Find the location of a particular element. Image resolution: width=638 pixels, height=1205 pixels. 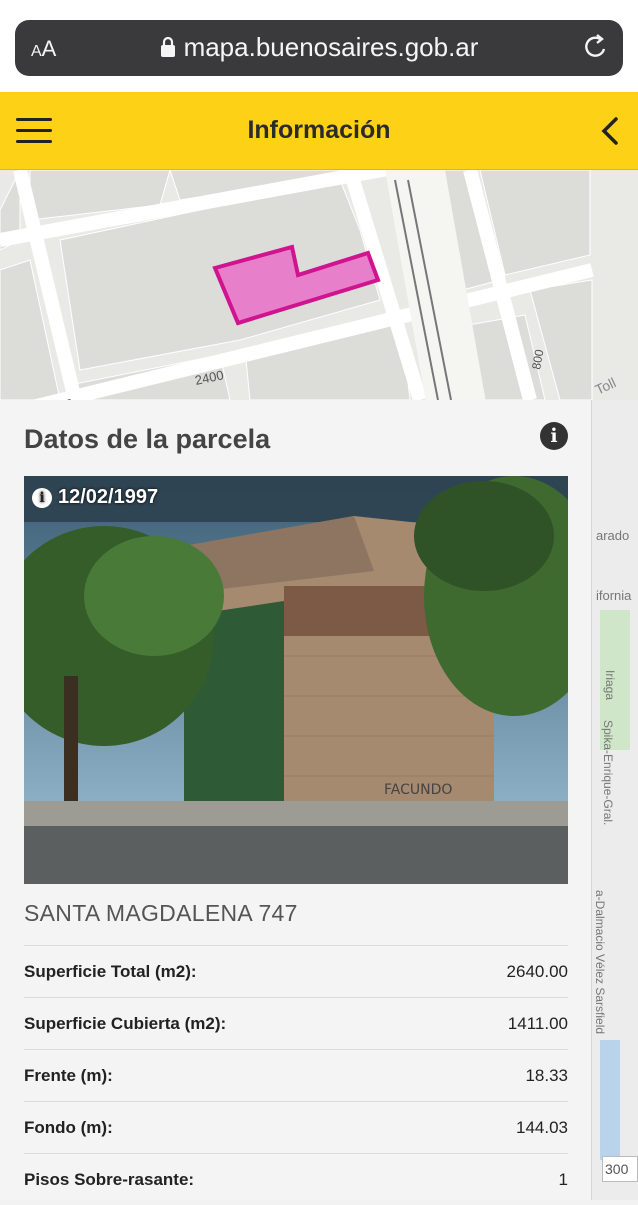

photo-date: i 12/02/1997 is located at coordinates (95, 497).